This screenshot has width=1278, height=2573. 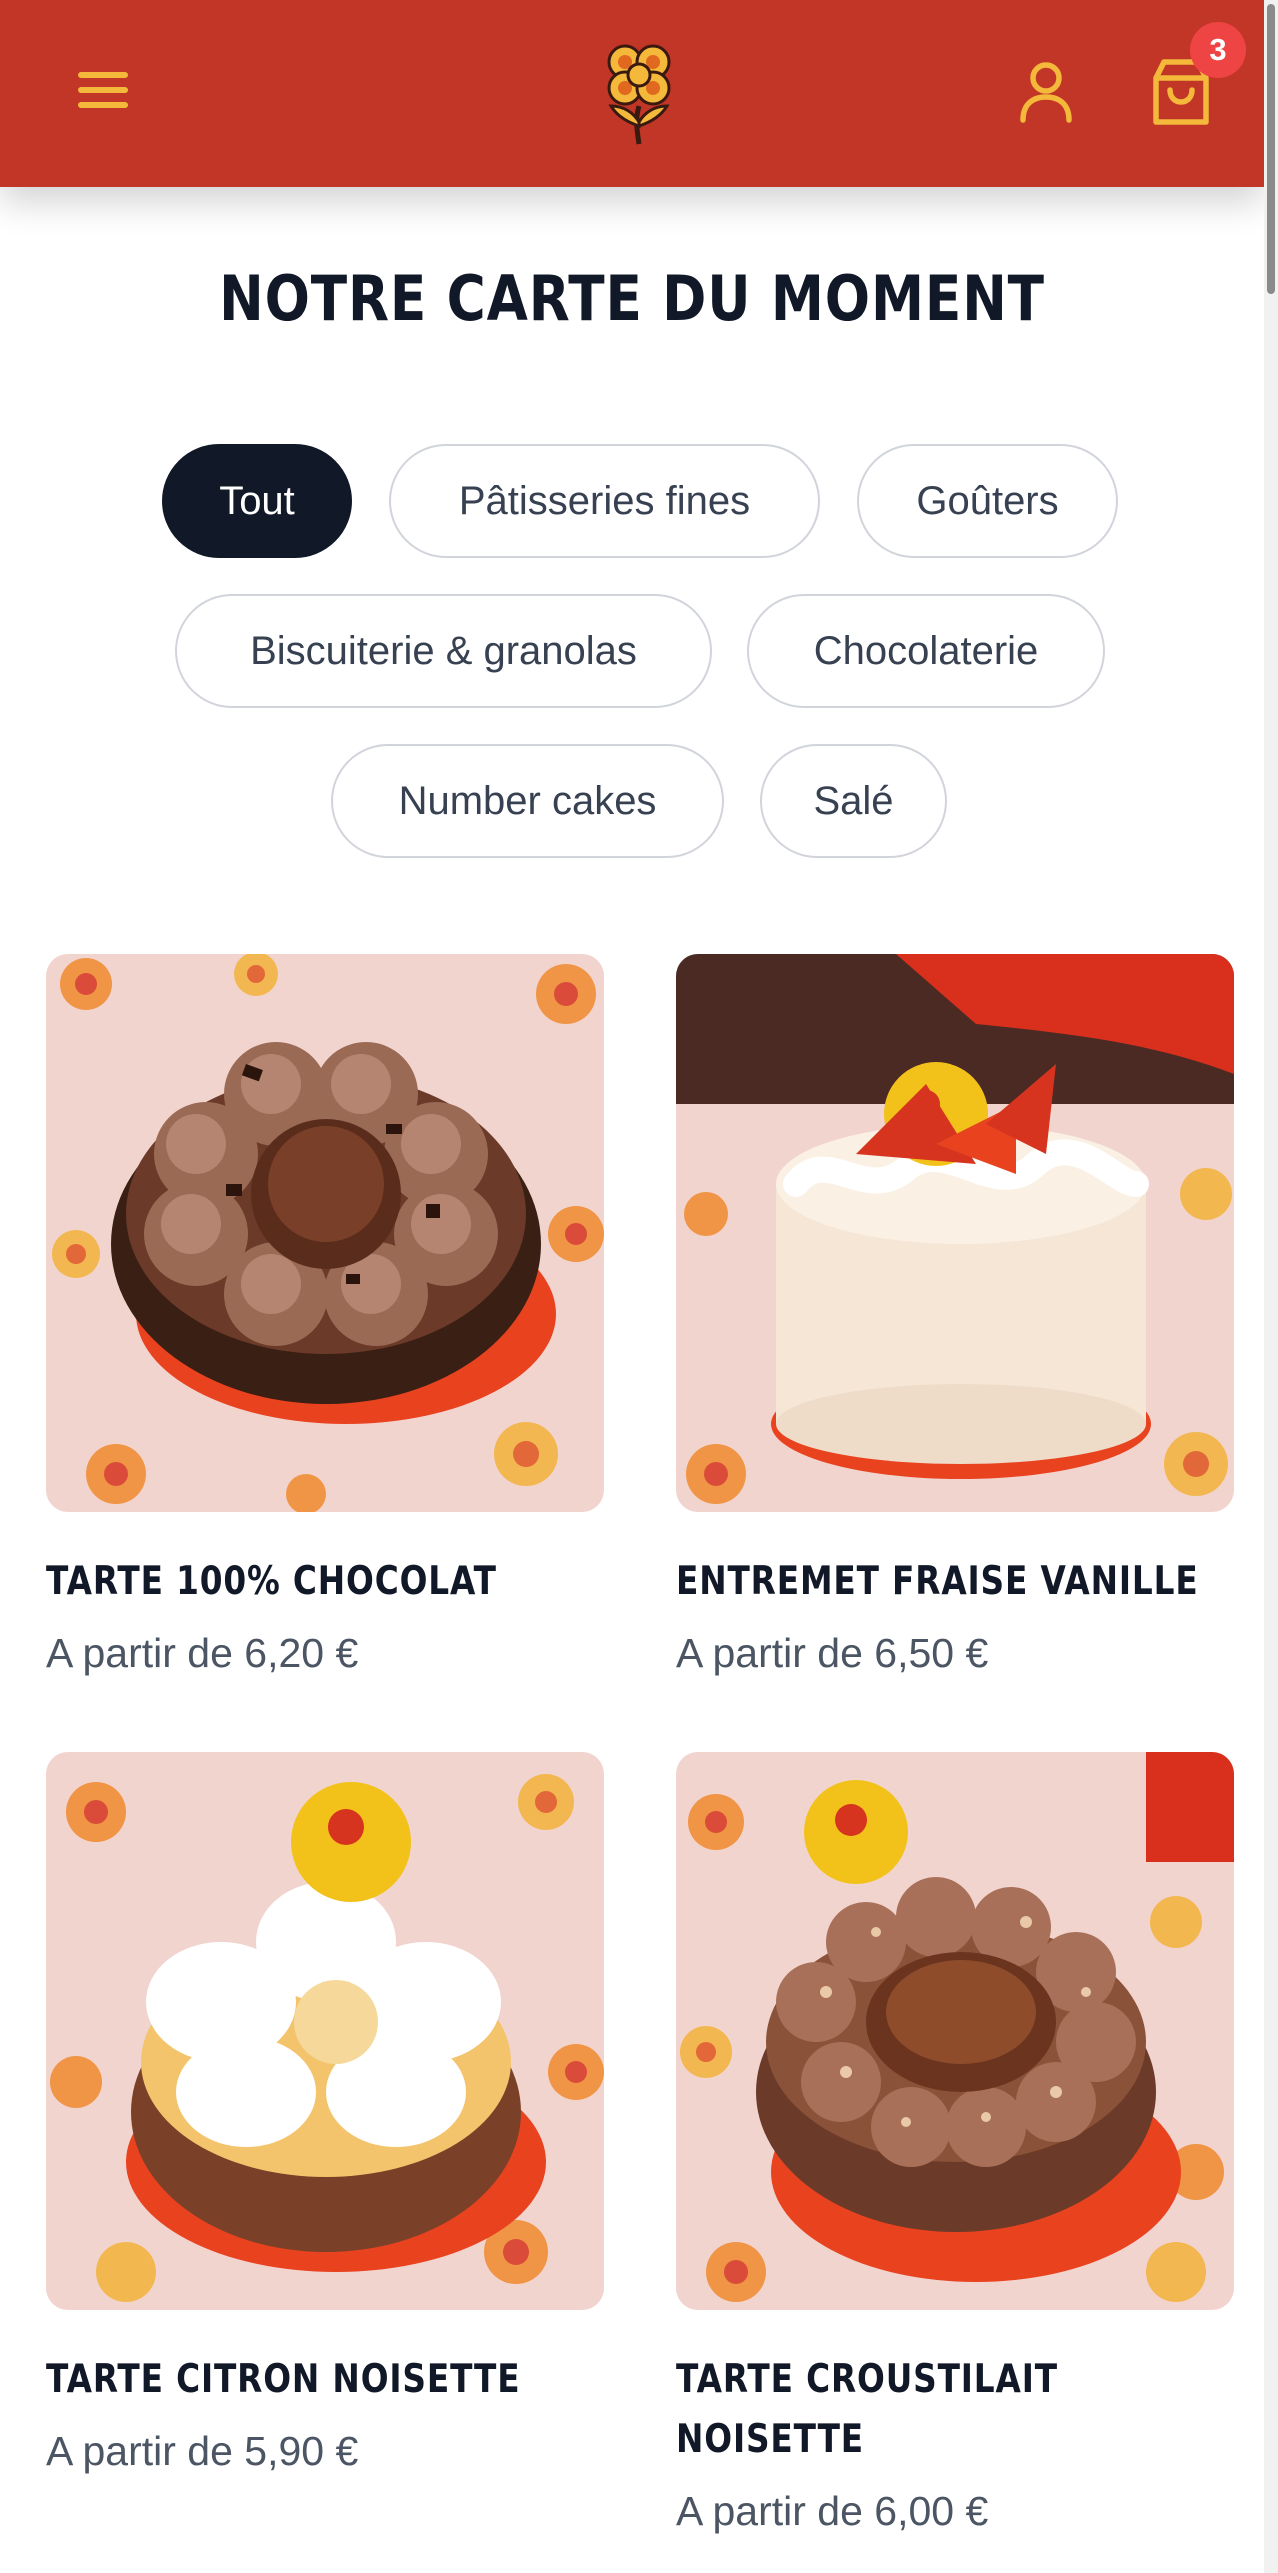 I want to click on product-name: ENTREMET FRAISE VANILLE, so click(x=953, y=1582).